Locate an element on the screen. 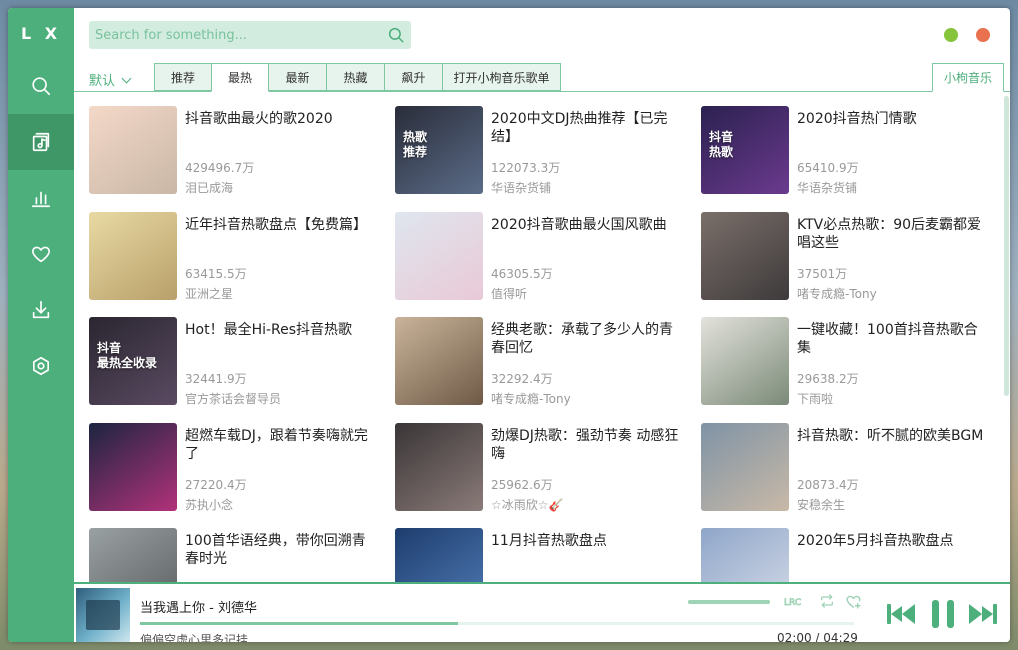 The width and height of the screenshot is (1018, 650). playlist-play-count: 29638.2万 is located at coordinates (828, 379).